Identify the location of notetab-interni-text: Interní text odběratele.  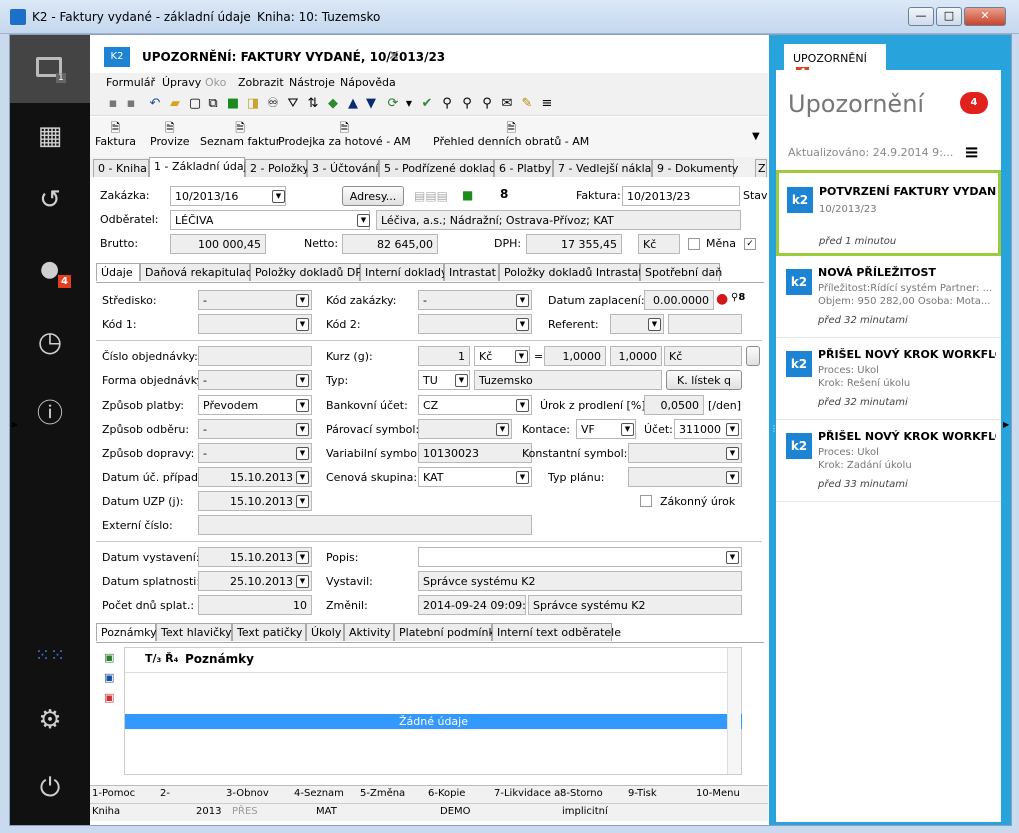
(556, 632).